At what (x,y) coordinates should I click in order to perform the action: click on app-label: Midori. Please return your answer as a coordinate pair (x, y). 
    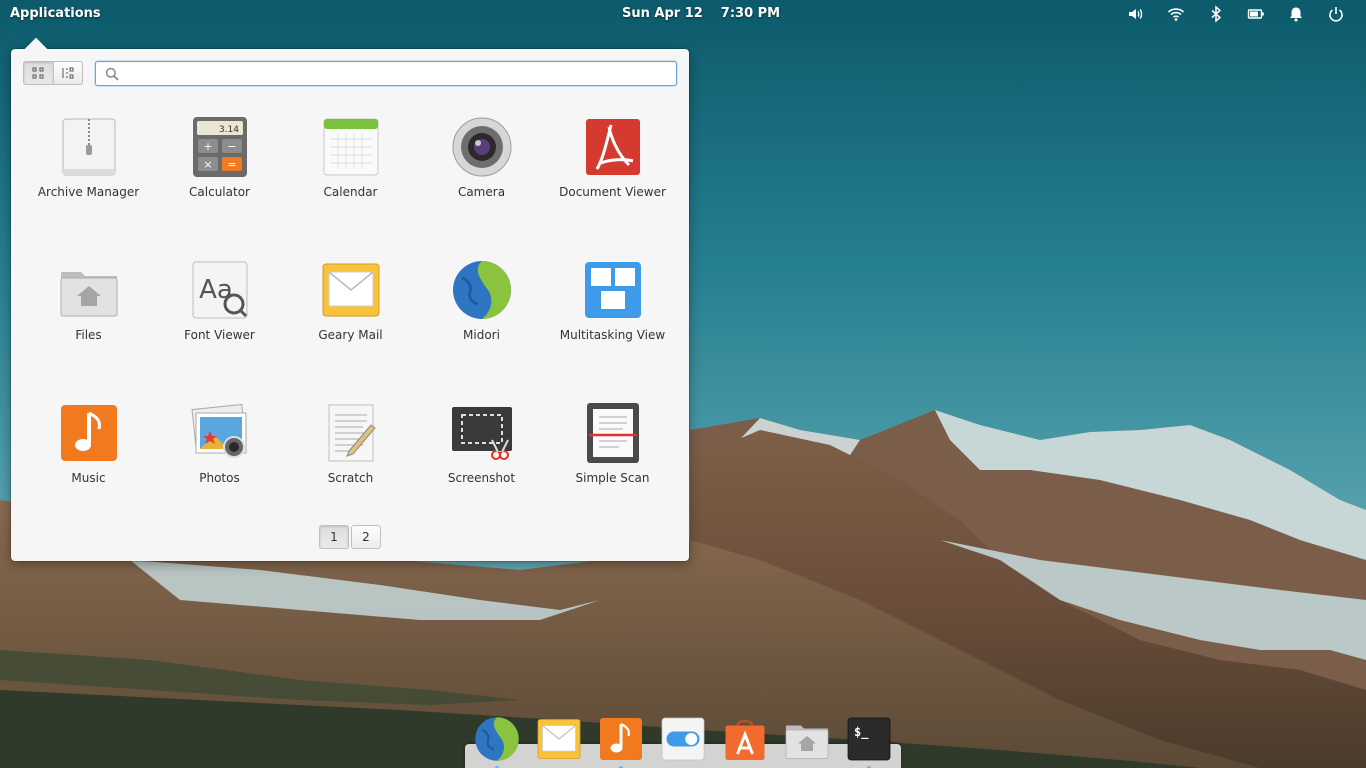
    Looking at the image, I should click on (481, 335).